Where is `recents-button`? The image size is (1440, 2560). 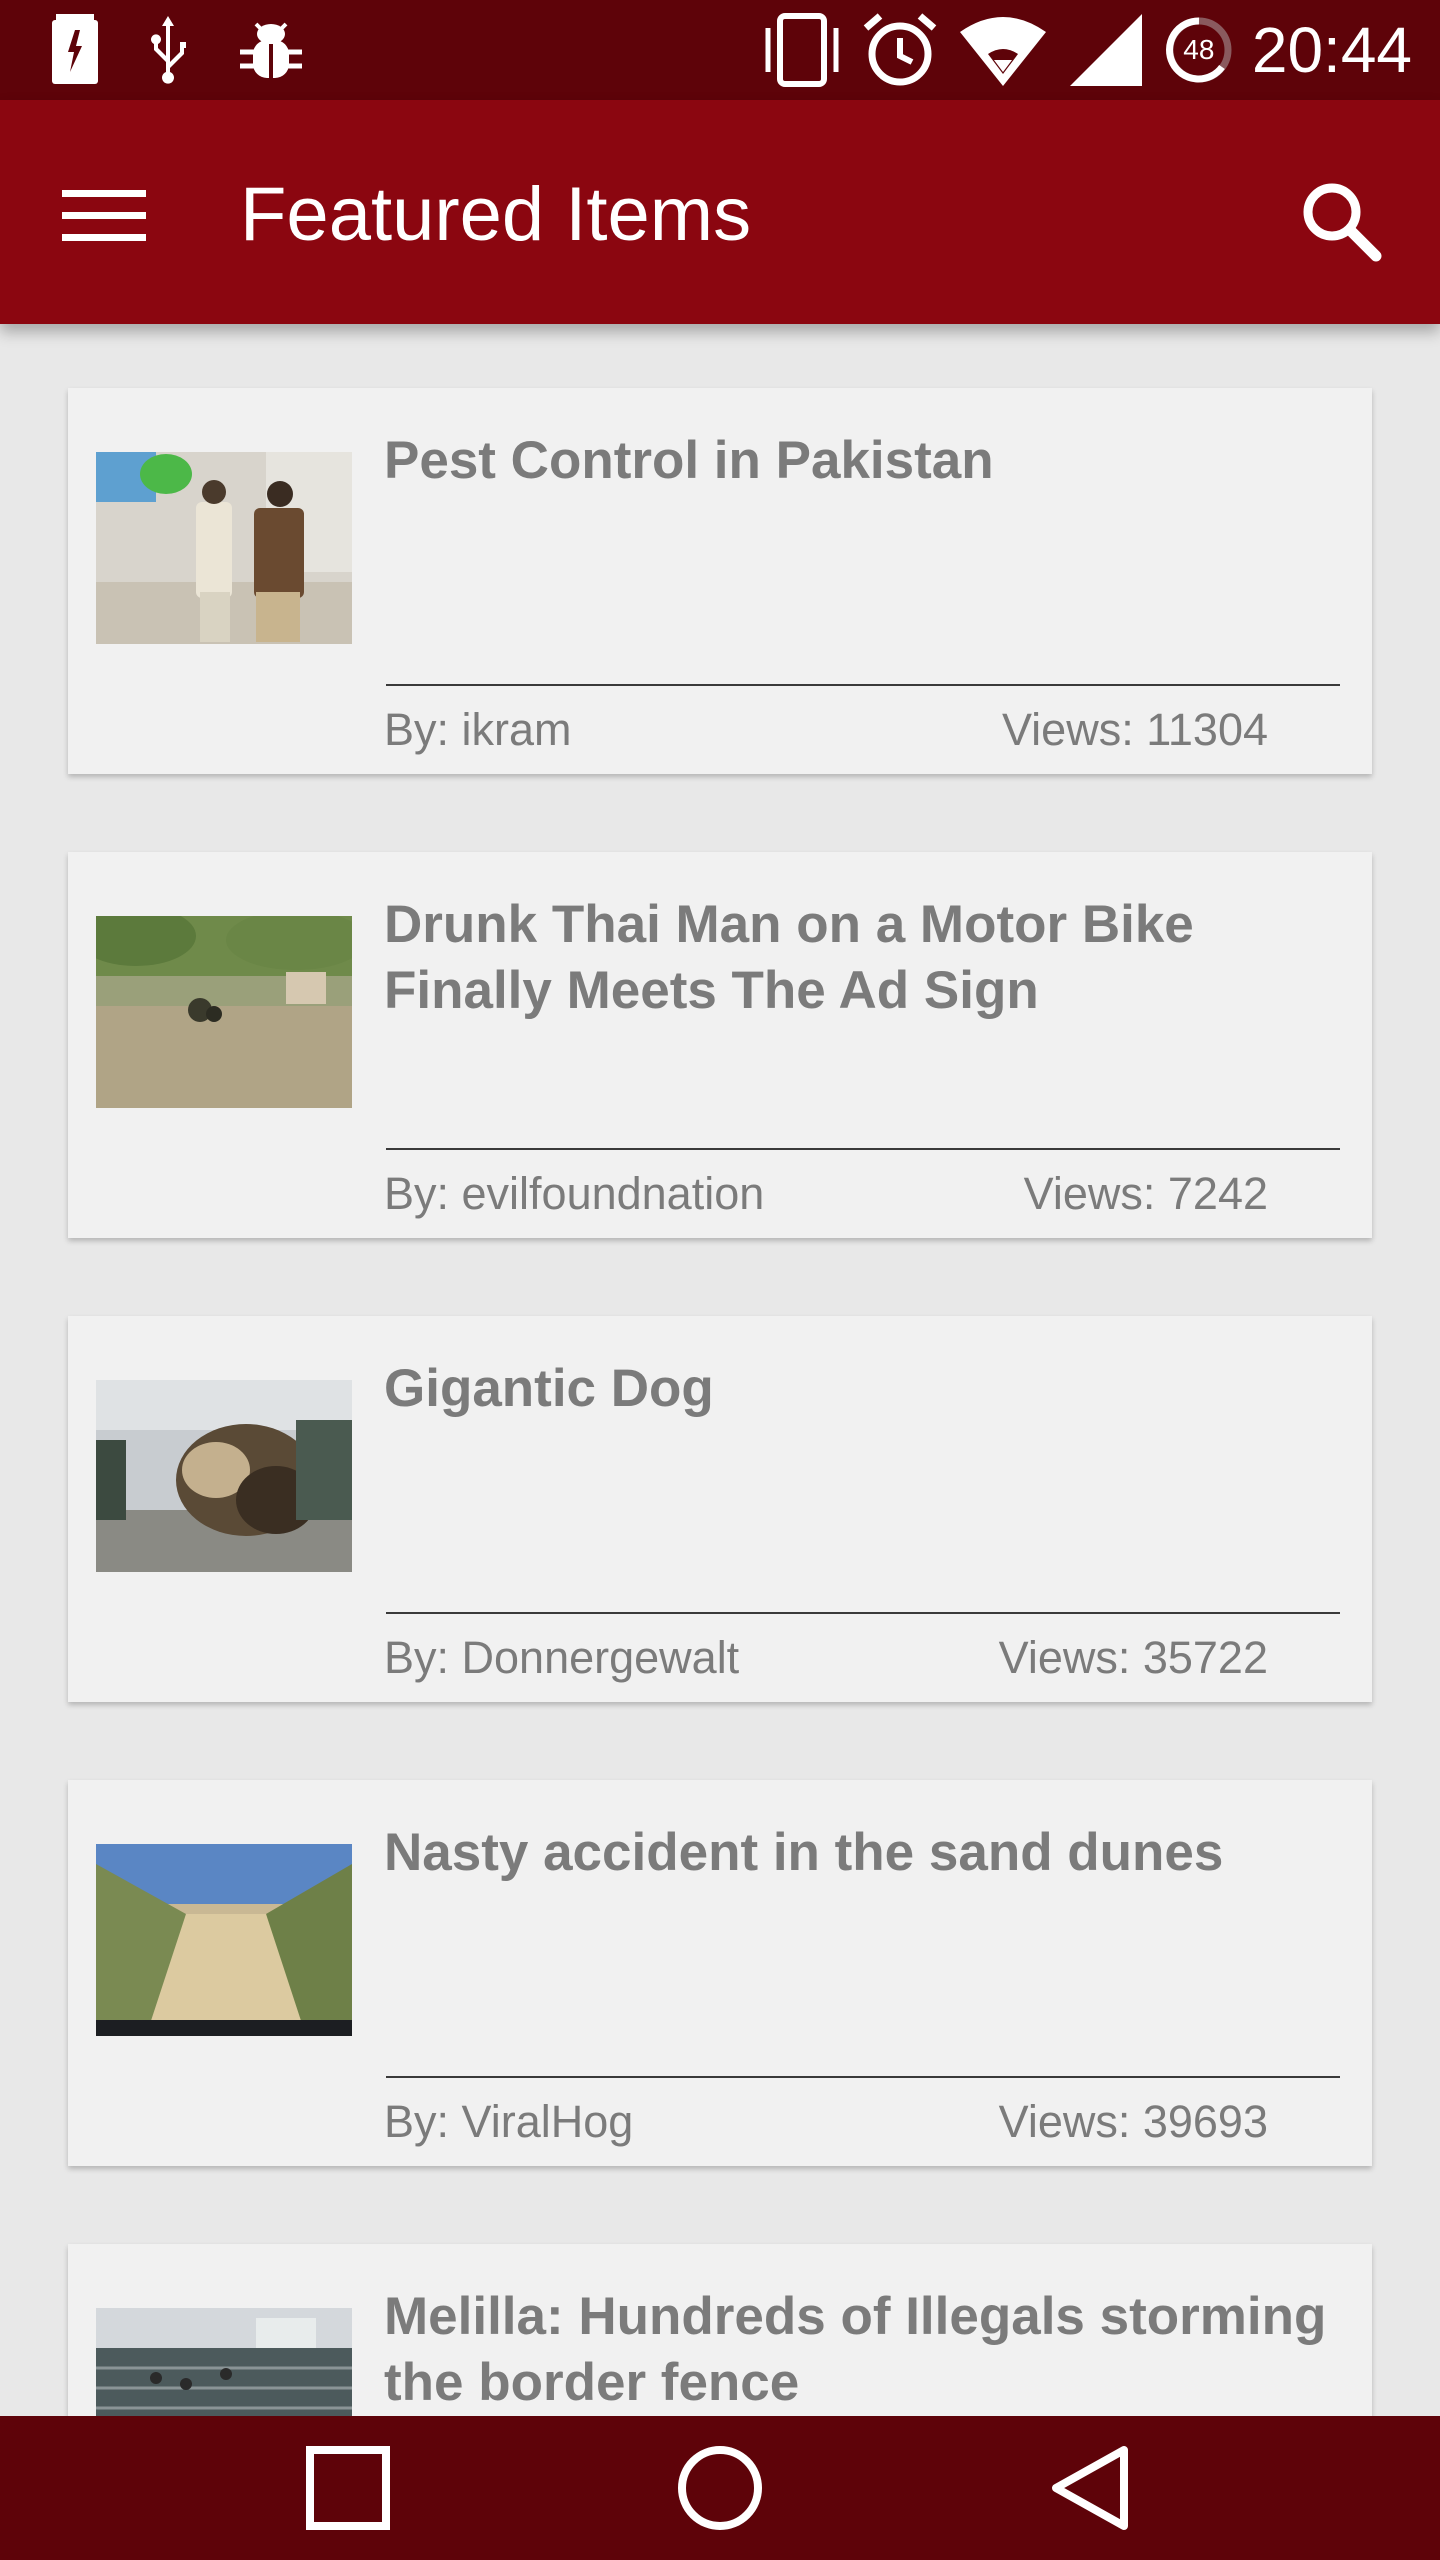
recents-button is located at coordinates (348, 2488).